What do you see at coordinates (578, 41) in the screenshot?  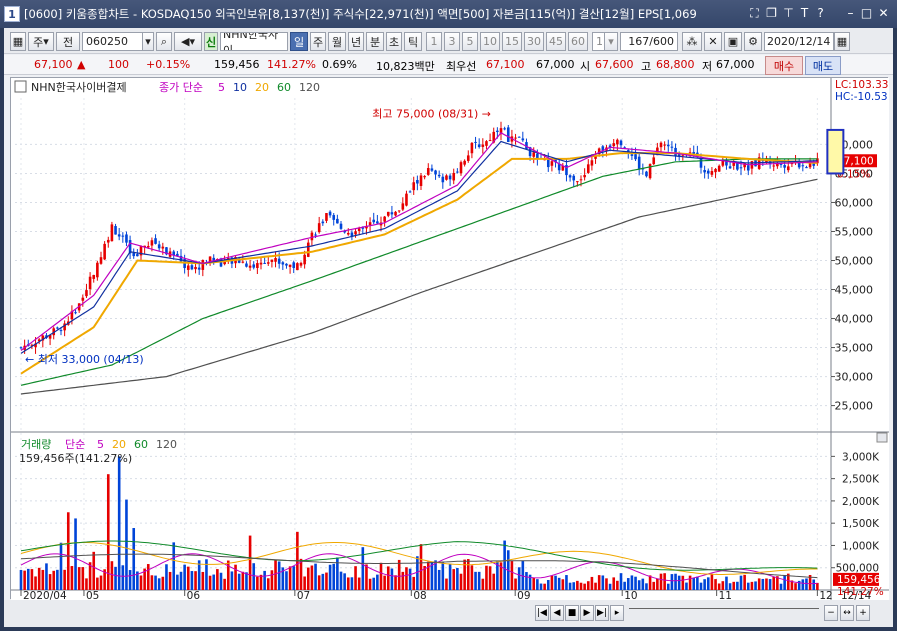 I see `minute-60: 60` at bounding box center [578, 41].